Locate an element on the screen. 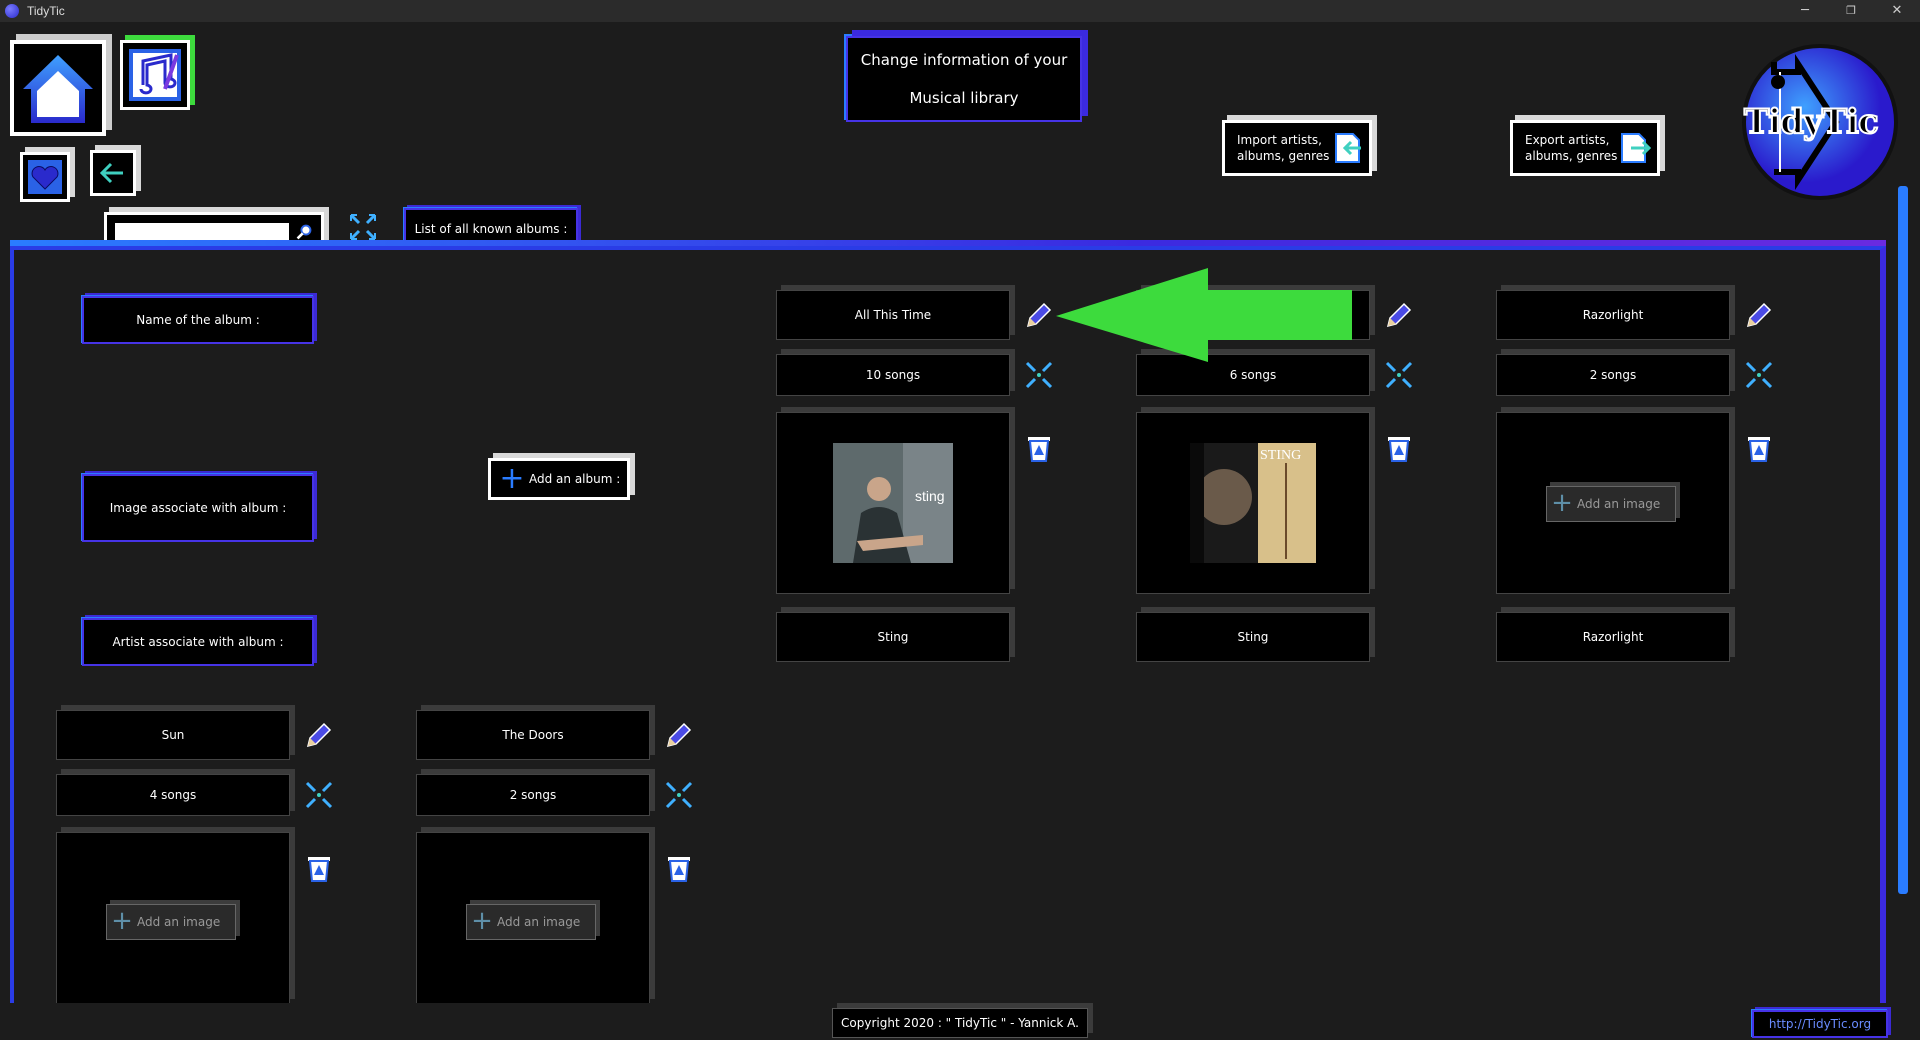 Image resolution: width=1920 pixels, height=1040 pixels. album-name-3: Razorlight is located at coordinates (1613, 315).